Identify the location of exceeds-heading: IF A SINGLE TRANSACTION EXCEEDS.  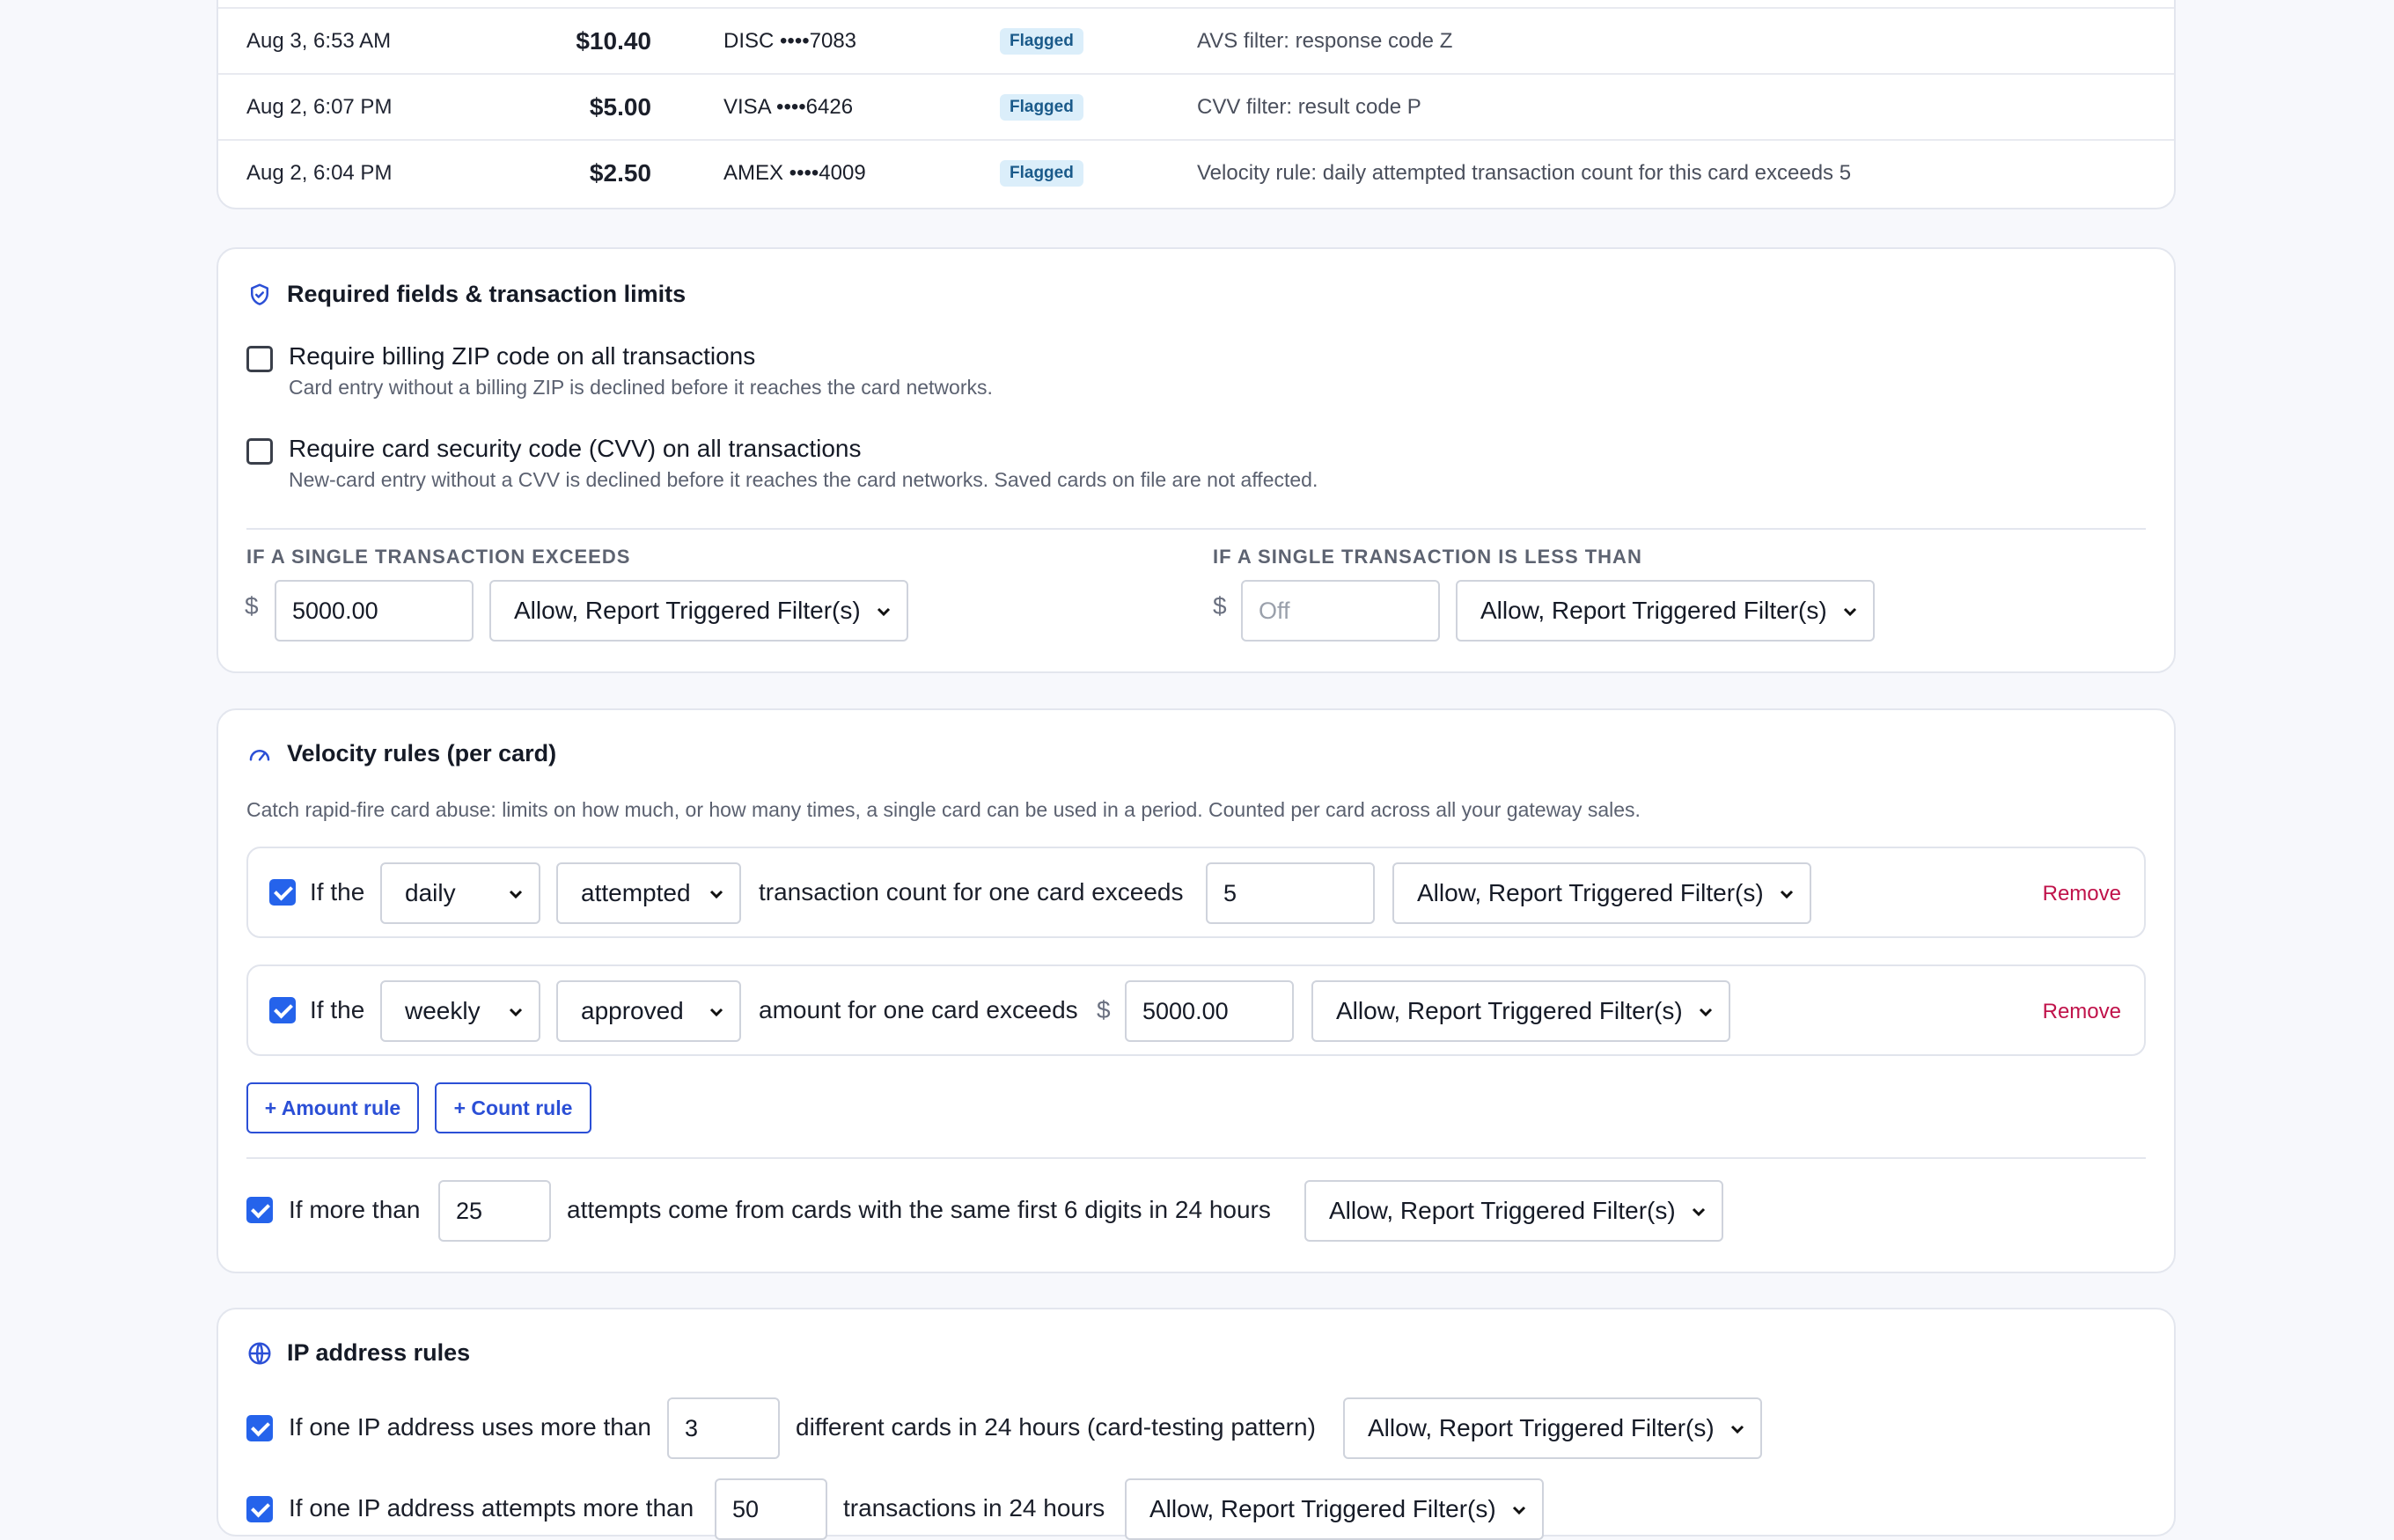
(438, 557).